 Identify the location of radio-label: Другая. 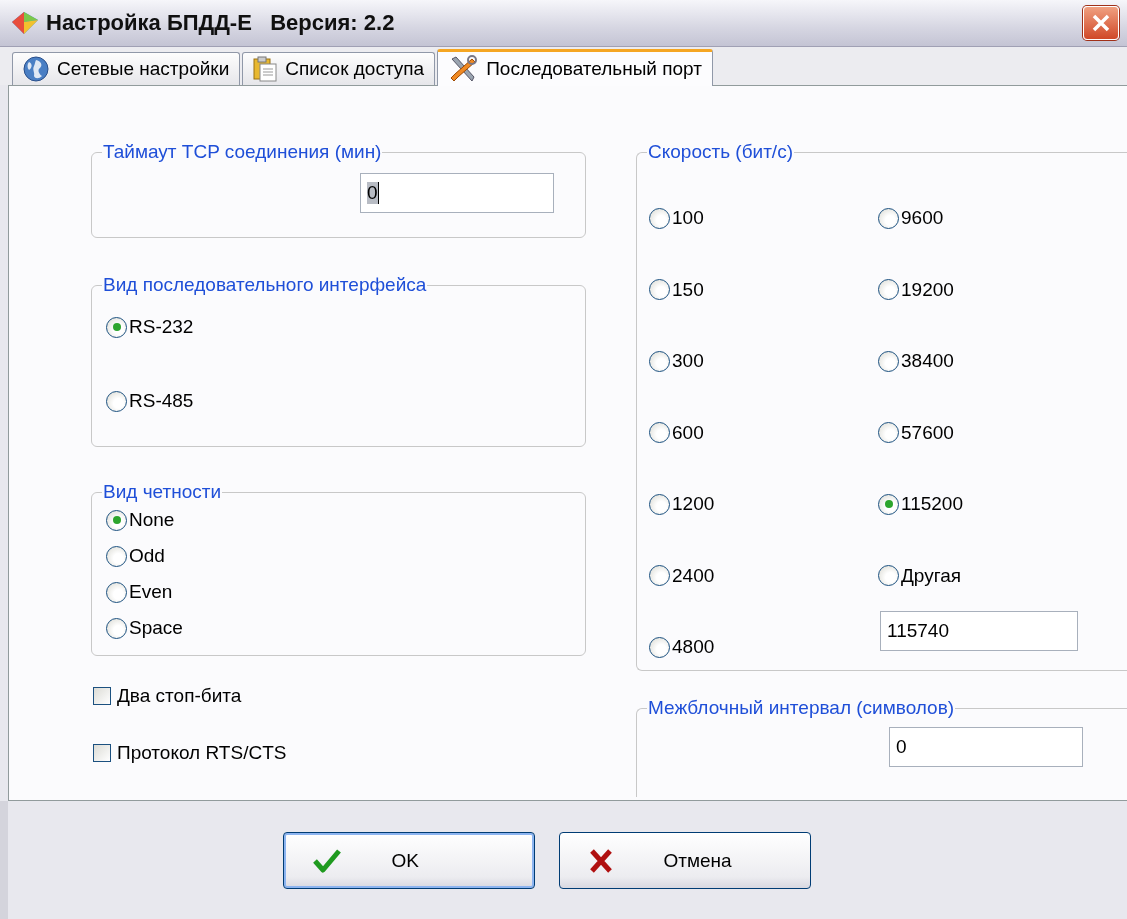
(931, 575).